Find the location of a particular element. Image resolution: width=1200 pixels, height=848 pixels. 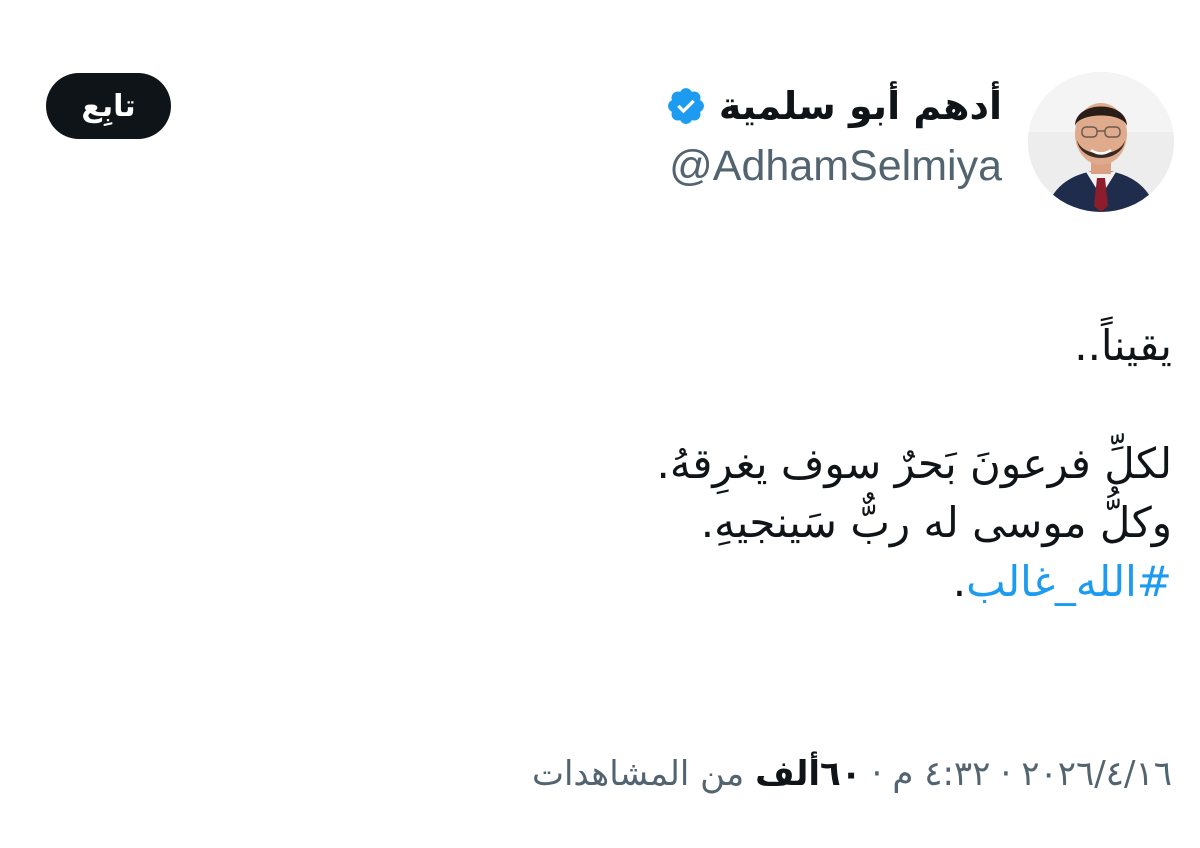

tweet-metadata: ٢٠٢٦/٤/١٦·٤:٣٢ م·٦٠ألف من المشاهدات is located at coordinates (852, 774).